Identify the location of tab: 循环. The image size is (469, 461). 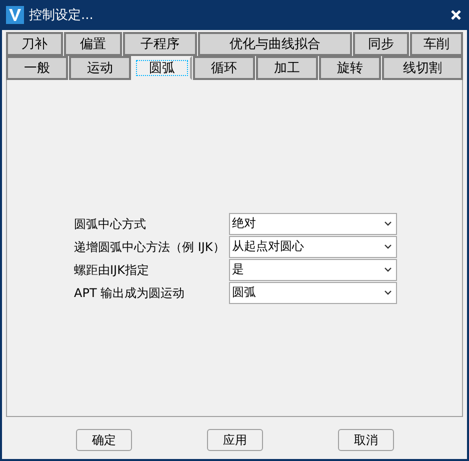
(224, 68).